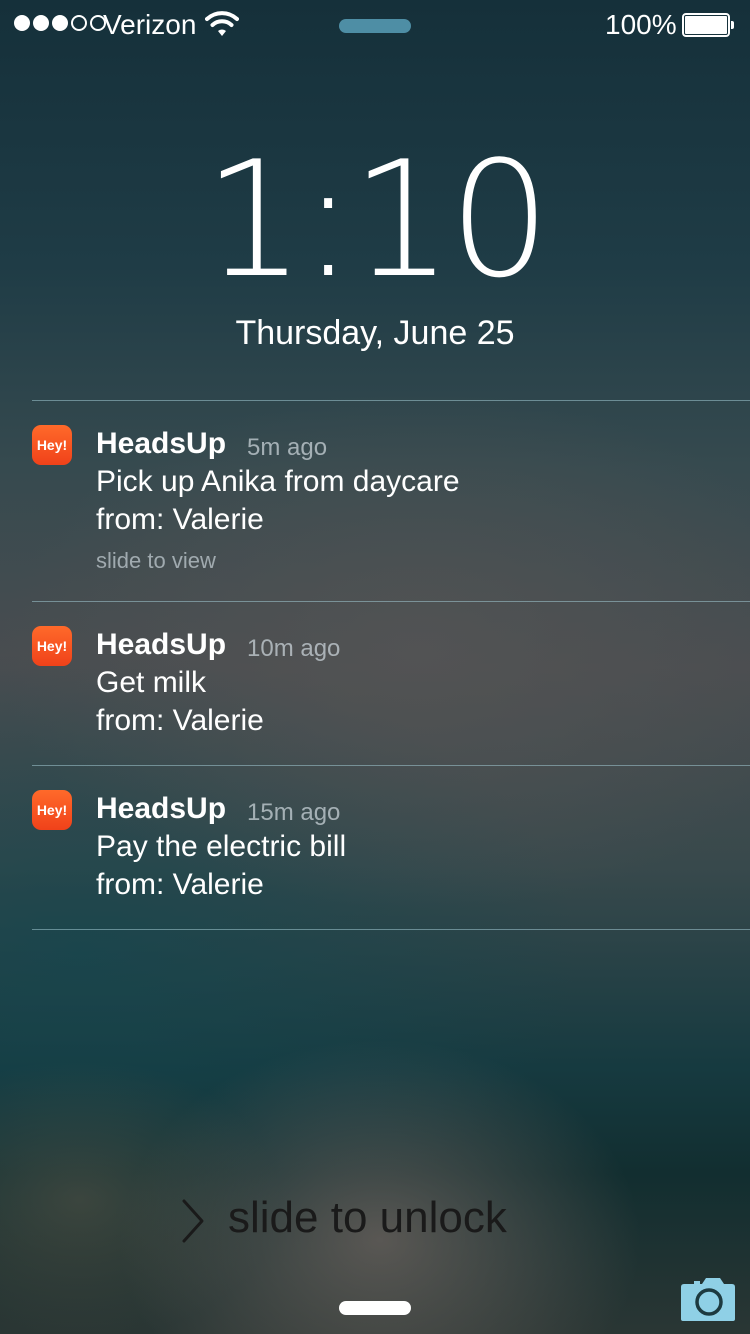 The width and height of the screenshot is (750, 1334). Describe the element at coordinates (391, 929) in the screenshot. I see `notification-divider` at that location.